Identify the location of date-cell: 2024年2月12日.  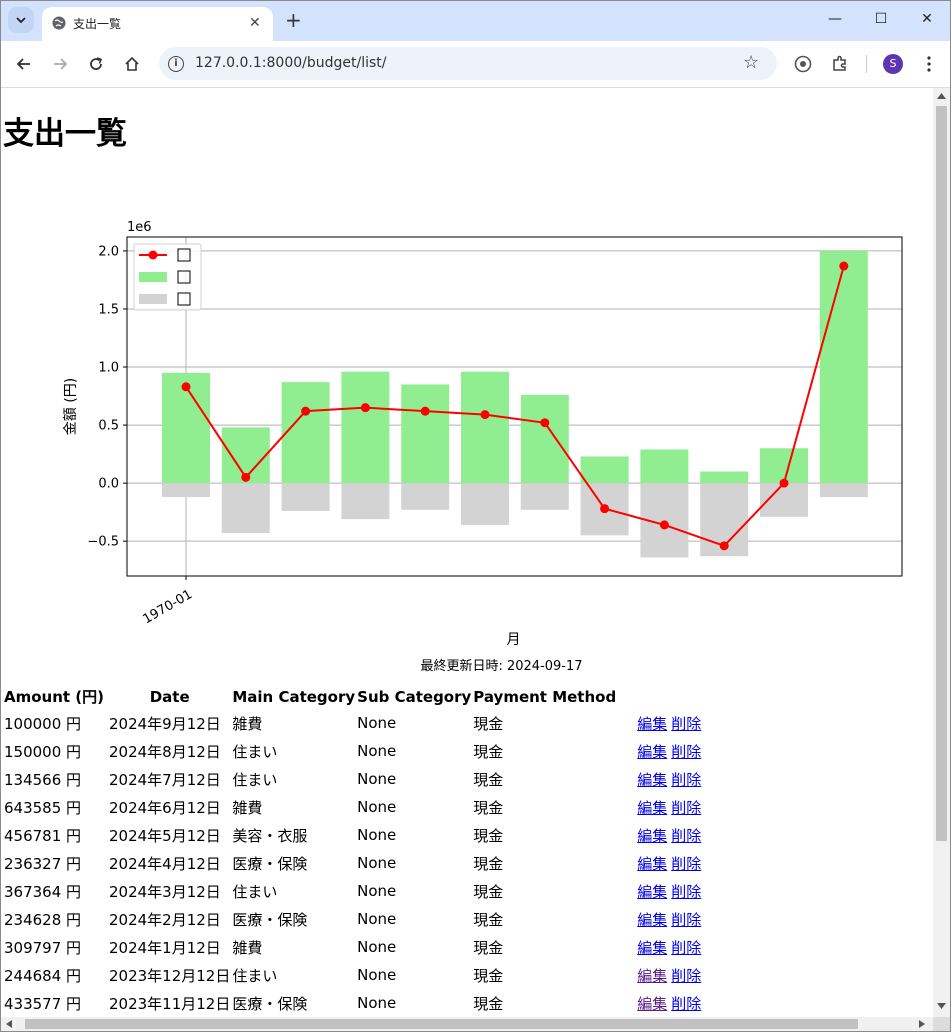
(165, 919).